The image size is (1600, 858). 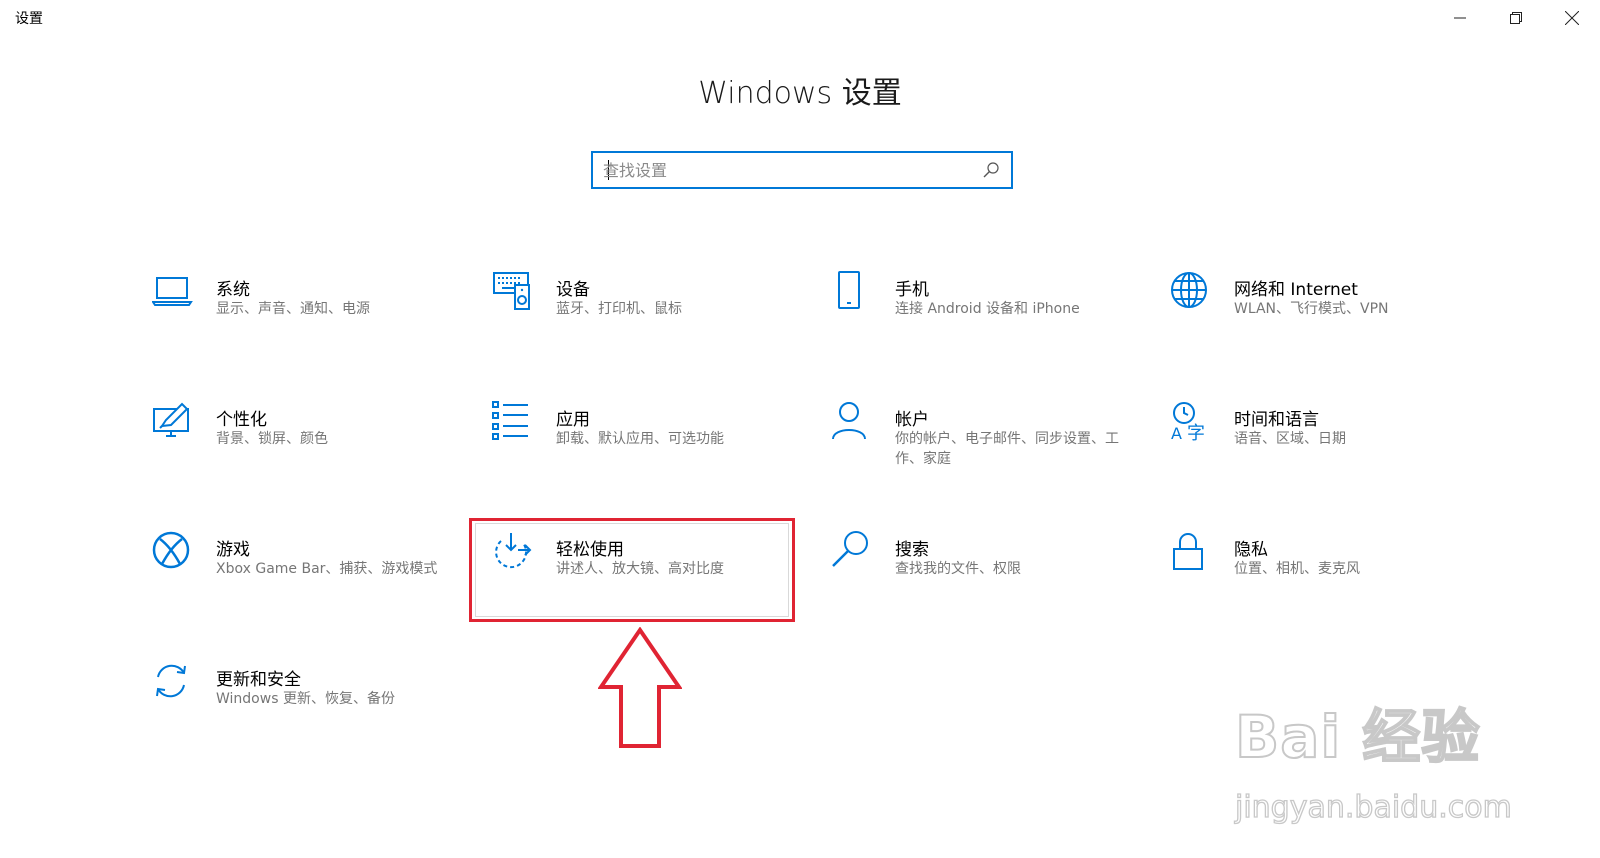 I want to click on tile-system-desc: 显示、声音、通知、电源, so click(x=293, y=309).